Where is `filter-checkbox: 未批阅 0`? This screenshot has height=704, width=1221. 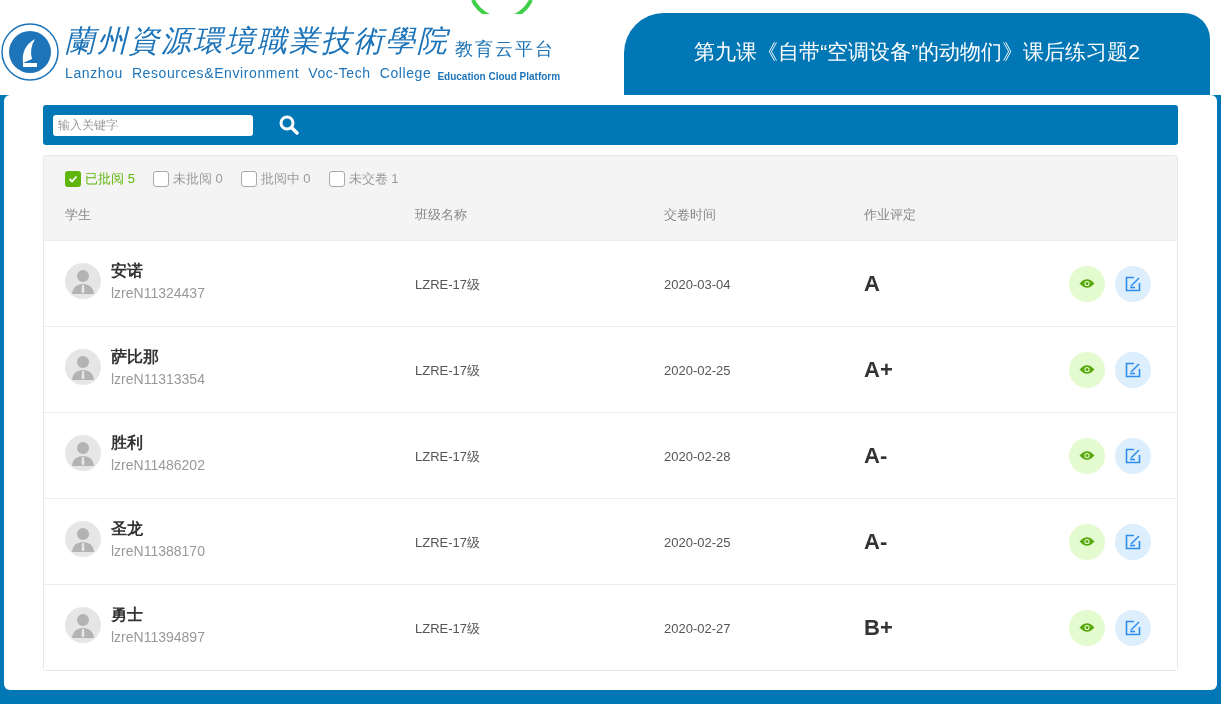
filter-checkbox: 未批阅 0 is located at coordinates (187, 179).